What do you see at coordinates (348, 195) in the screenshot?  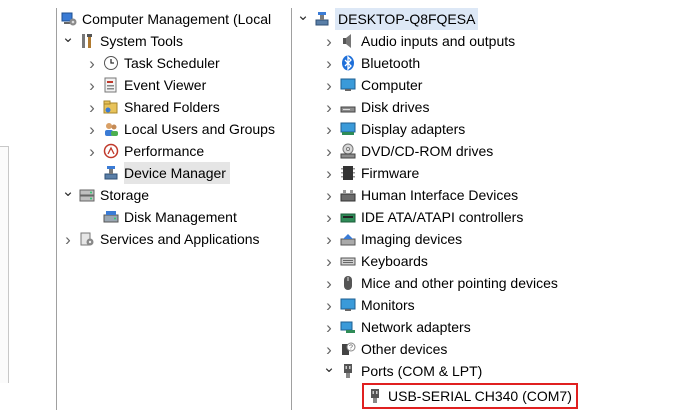 I see `hid-icon` at bounding box center [348, 195].